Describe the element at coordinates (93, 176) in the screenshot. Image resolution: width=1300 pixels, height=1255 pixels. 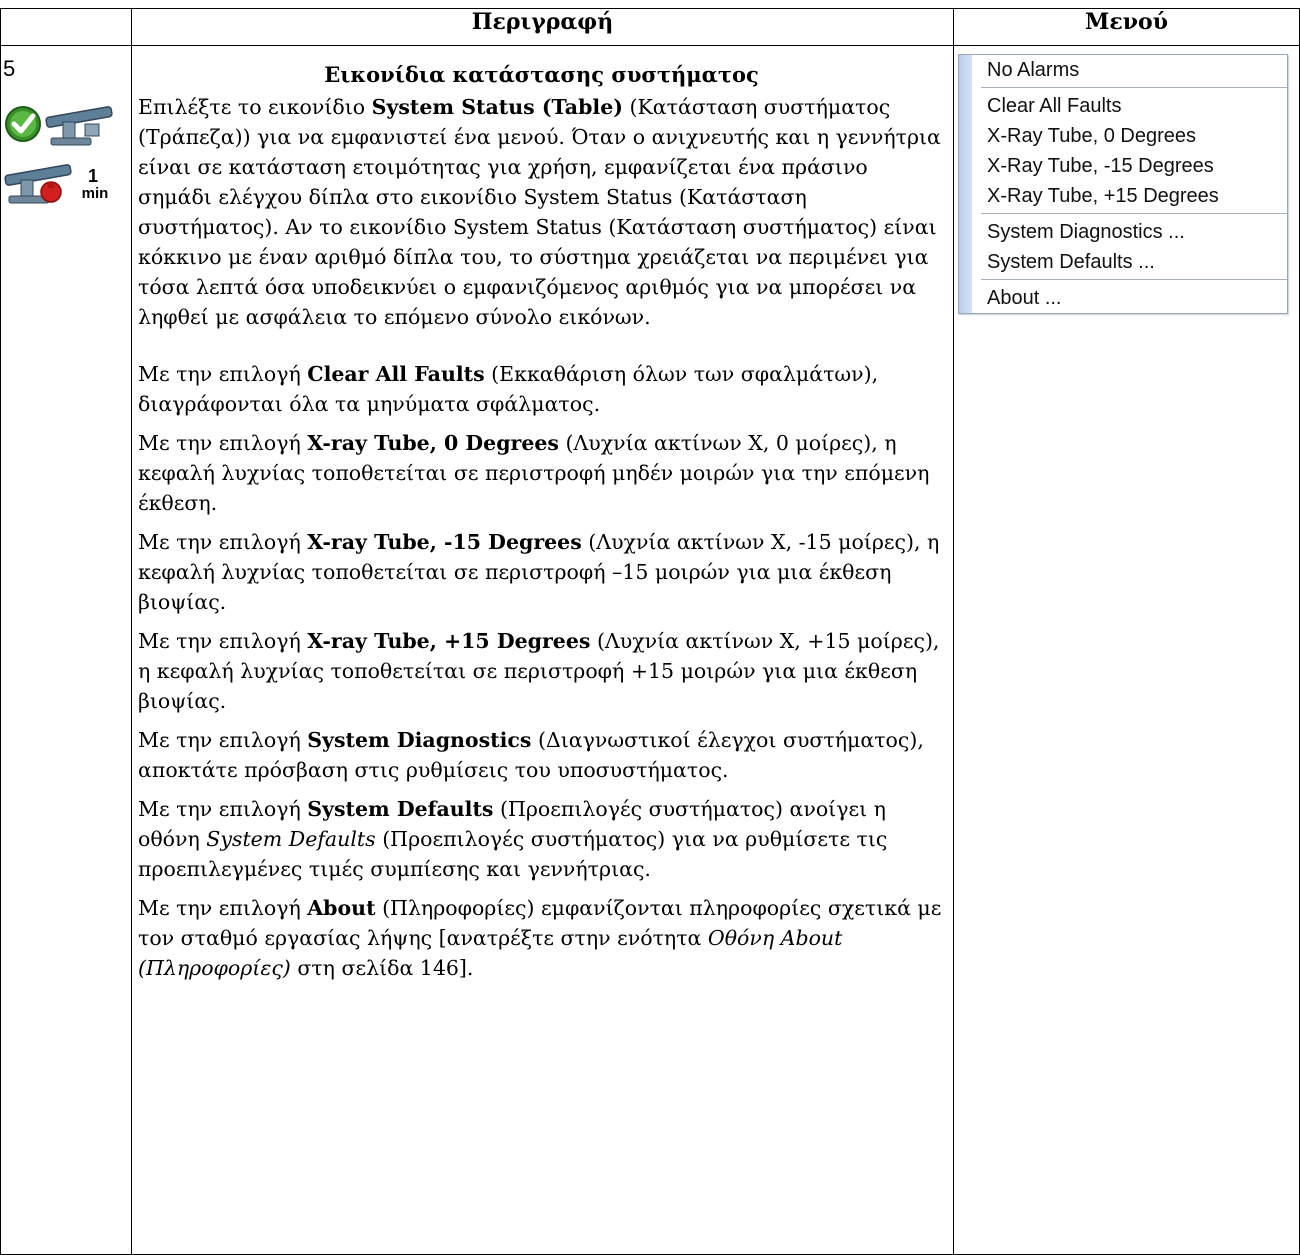
I see `wait-minutes-number: 1` at that location.